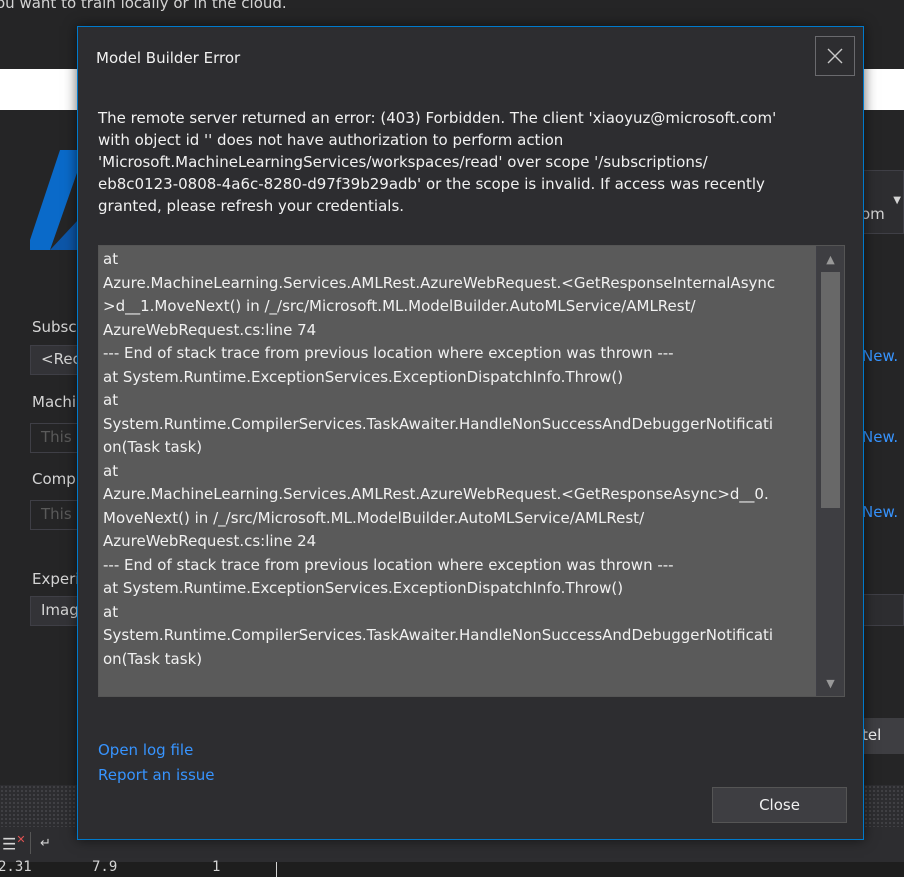 Image resolution: width=904 pixels, height=877 pixels. I want to click on text-cursor, so click(276, 869).